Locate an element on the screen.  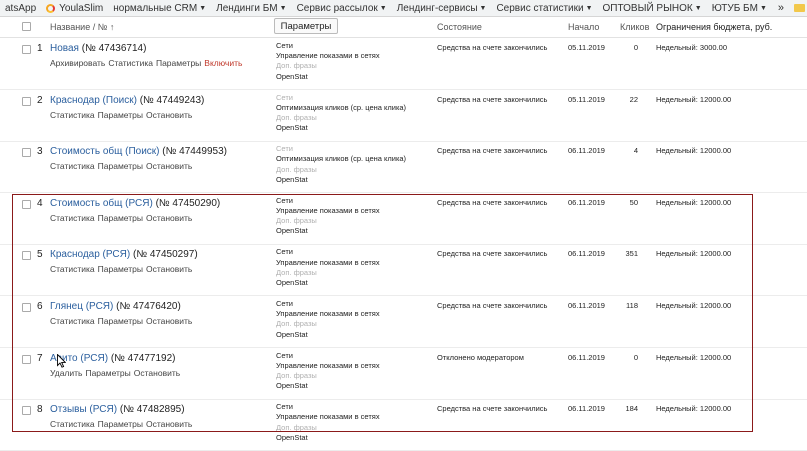
column-header-budget: Ограничения бюджета, руб. is located at coordinates (714, 27).